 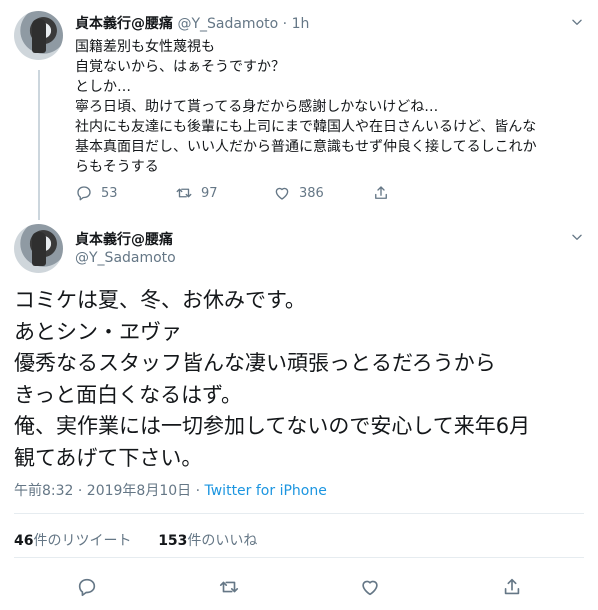 I want to click on tweet-text-line: 社内にも友達にも後輩にも上司にまで韓国人や在日さんいるけど、皆んな, so click(x=306, y=127).